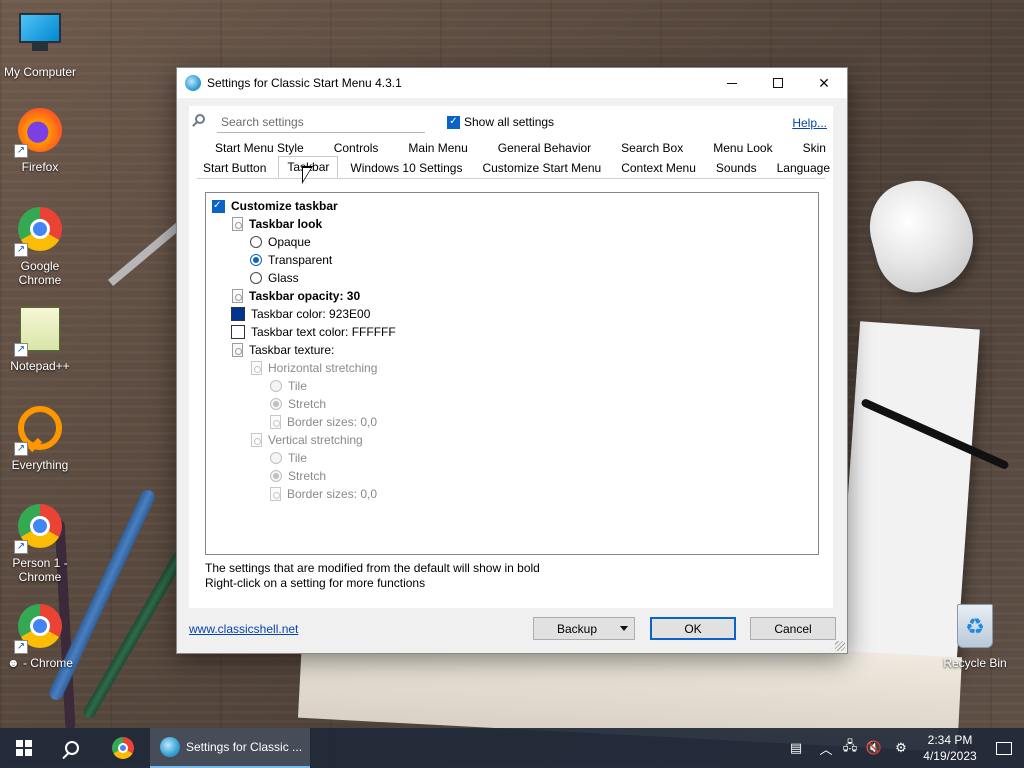 The height and width of the screenshot is (768, 1024). Describe the element at coordinates (218, 206) in the screenshot. I see `checkbox-checked-icon: ✓` at that location.